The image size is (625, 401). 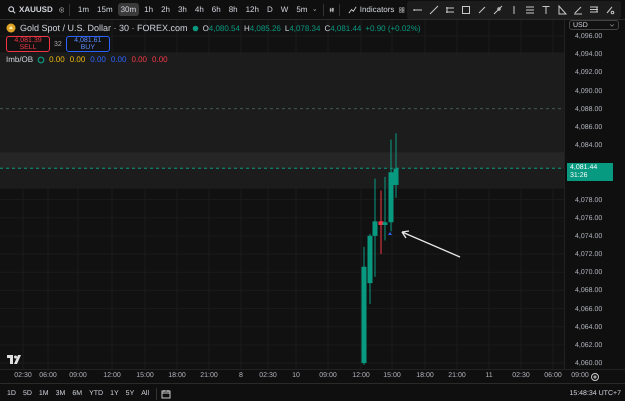 I want to click on interval-button: 3h, so click(x=182, y=9).